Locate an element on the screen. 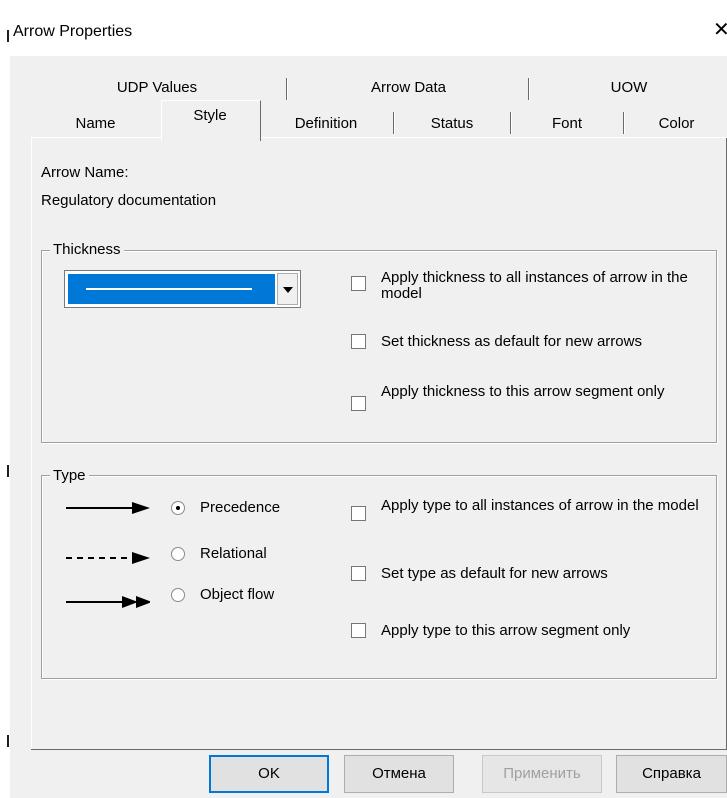 The image size is (727, 798). object-flow-label: Object flow is located at coordinates (237, 594).